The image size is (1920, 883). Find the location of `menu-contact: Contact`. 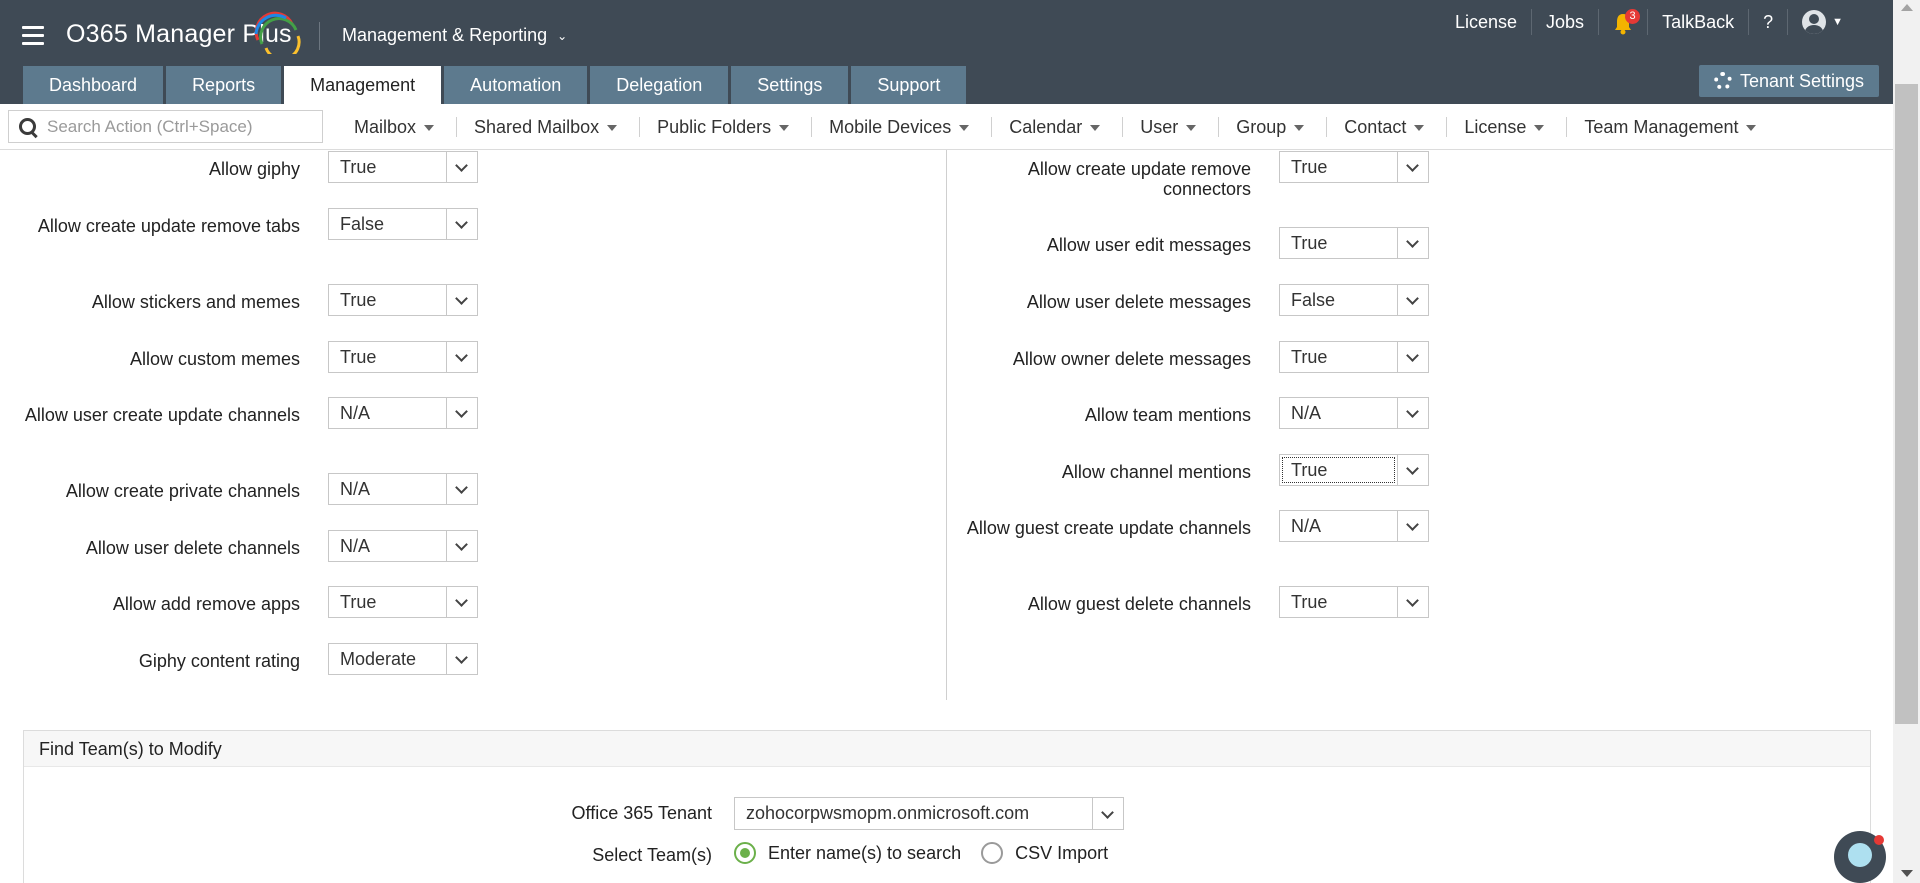

menu-contact: Contact is located at coordinates (1386, 127).